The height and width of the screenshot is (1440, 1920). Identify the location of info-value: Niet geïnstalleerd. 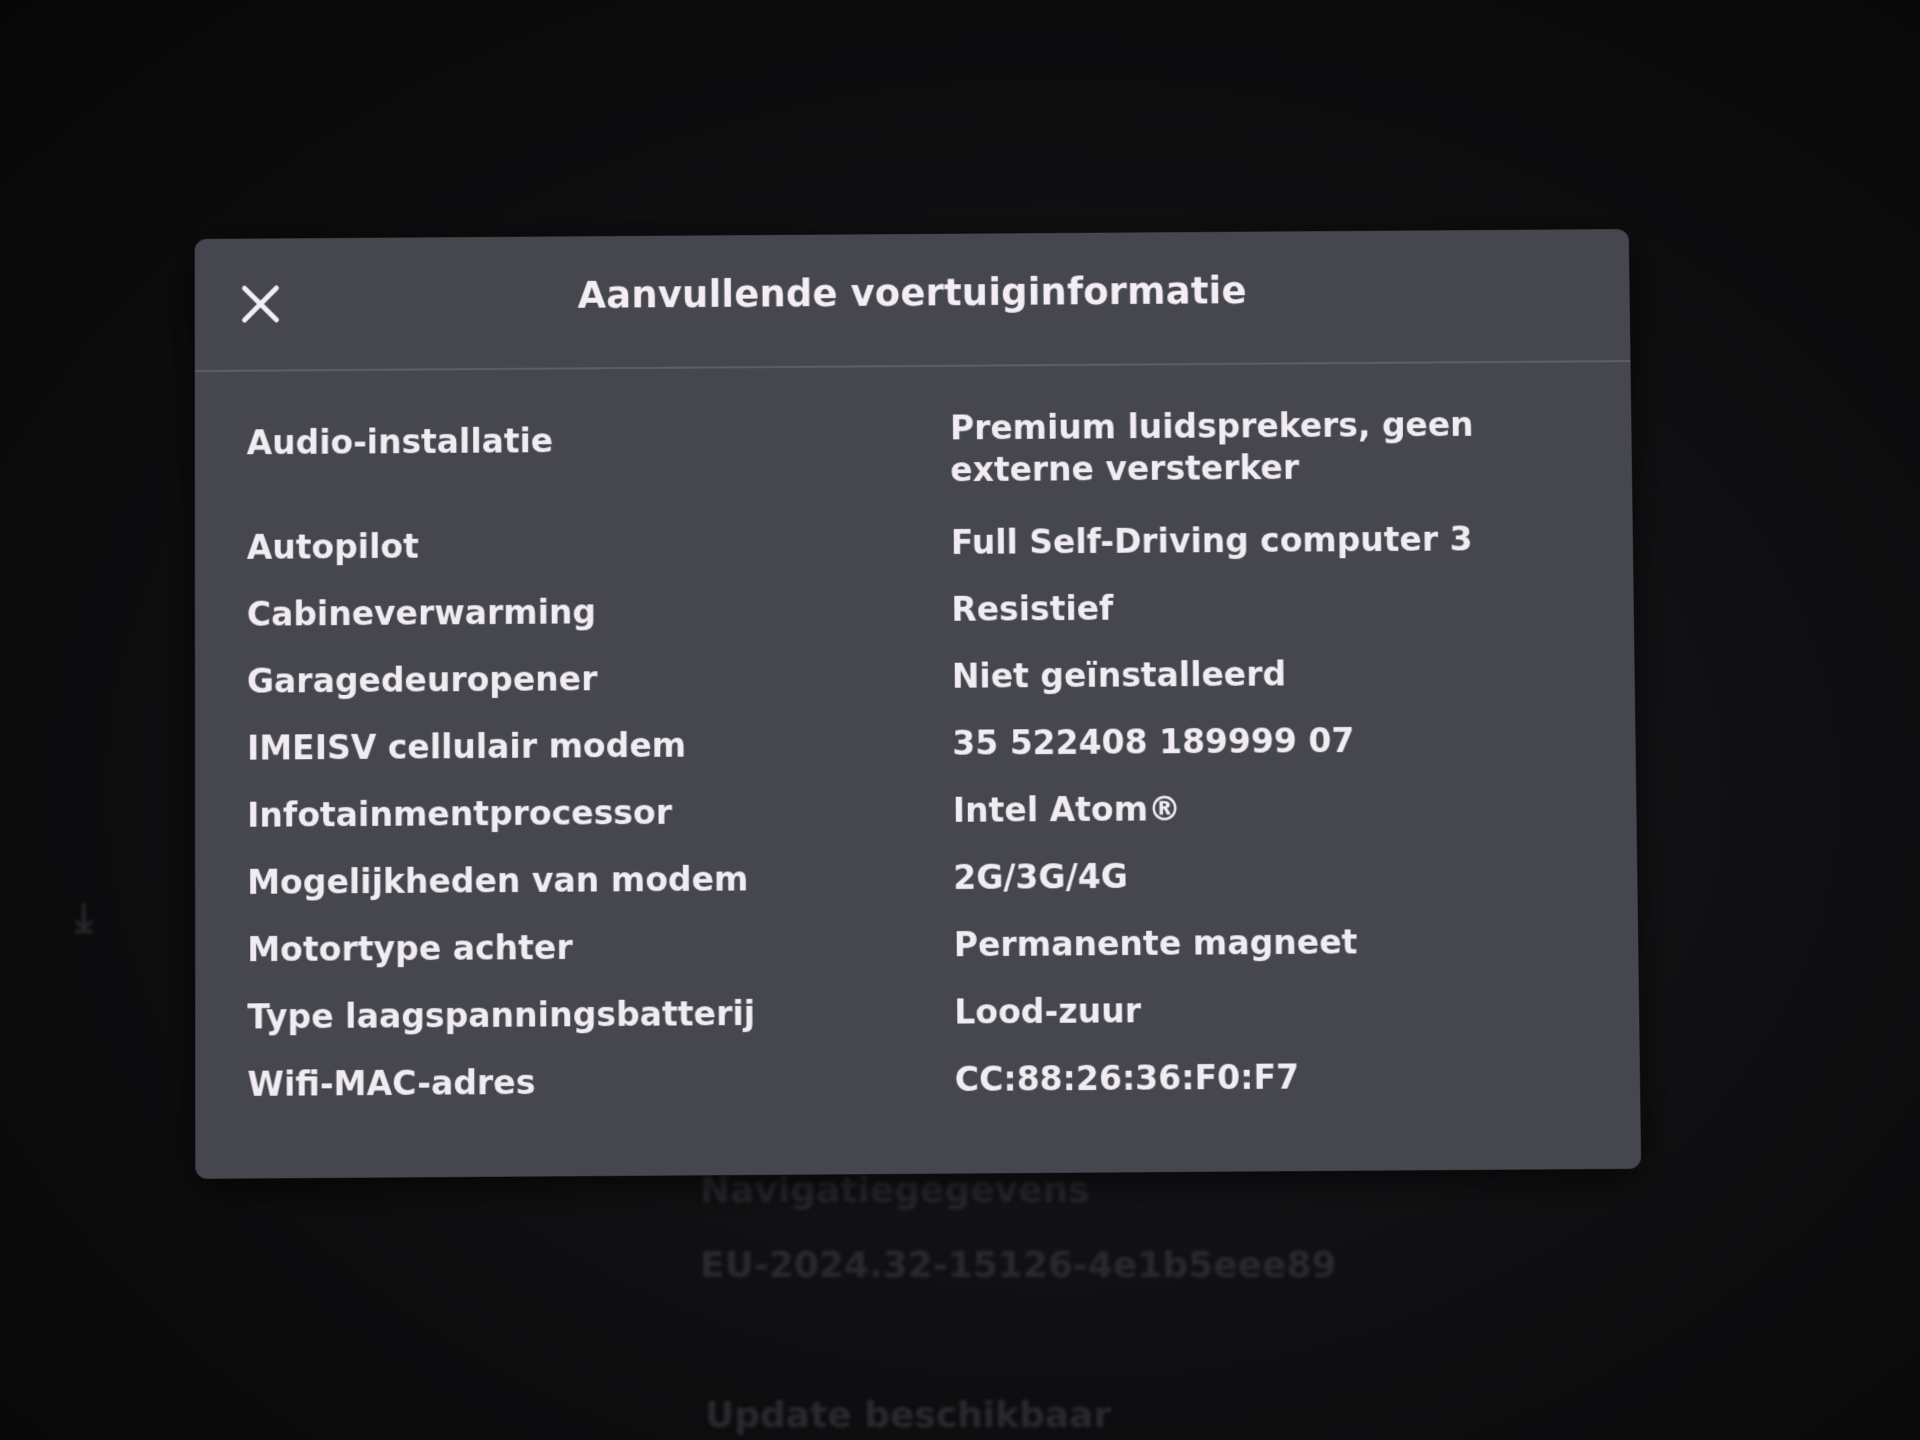
(1267, 674).